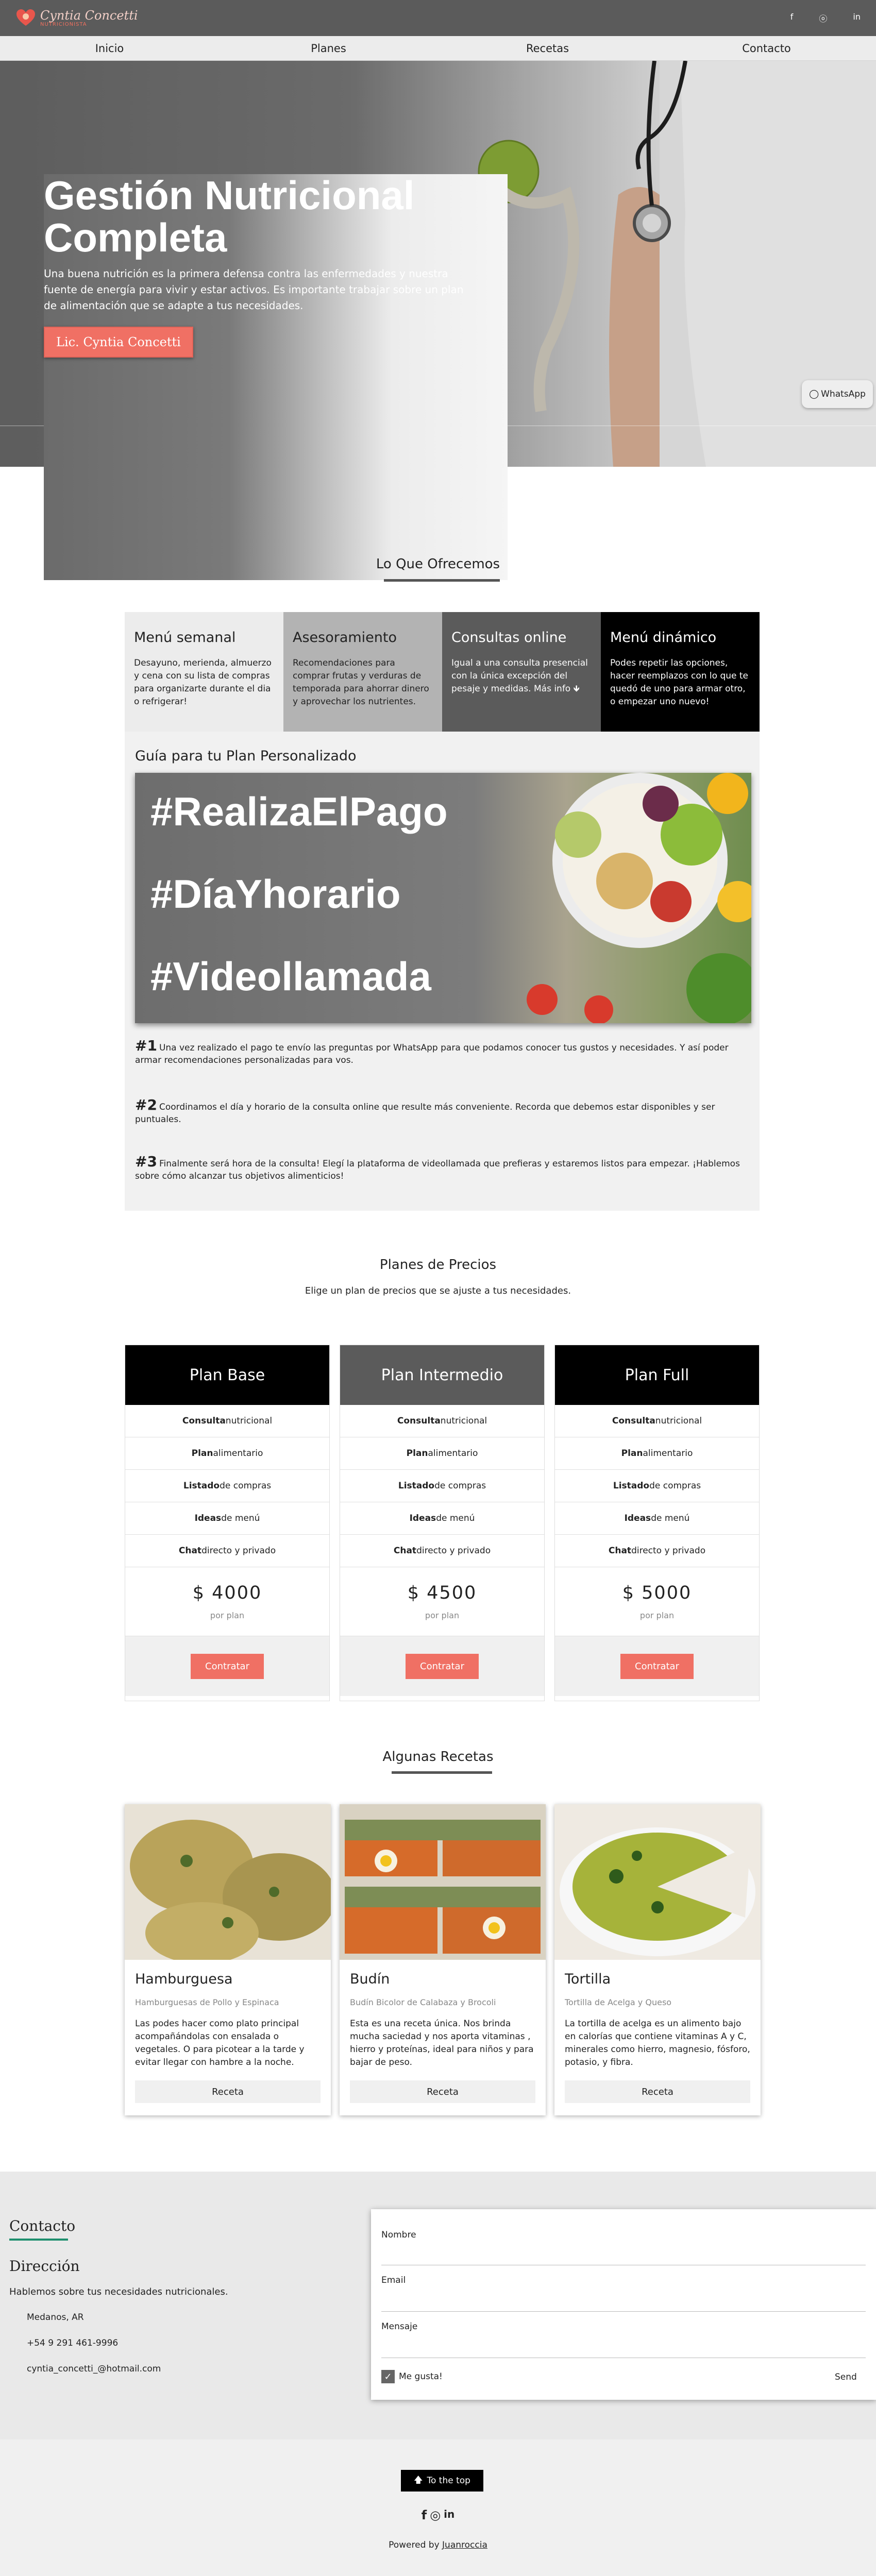 This screenshot has width=876, height=2576. I want to click on send-button: Send, so click(846, 2377).